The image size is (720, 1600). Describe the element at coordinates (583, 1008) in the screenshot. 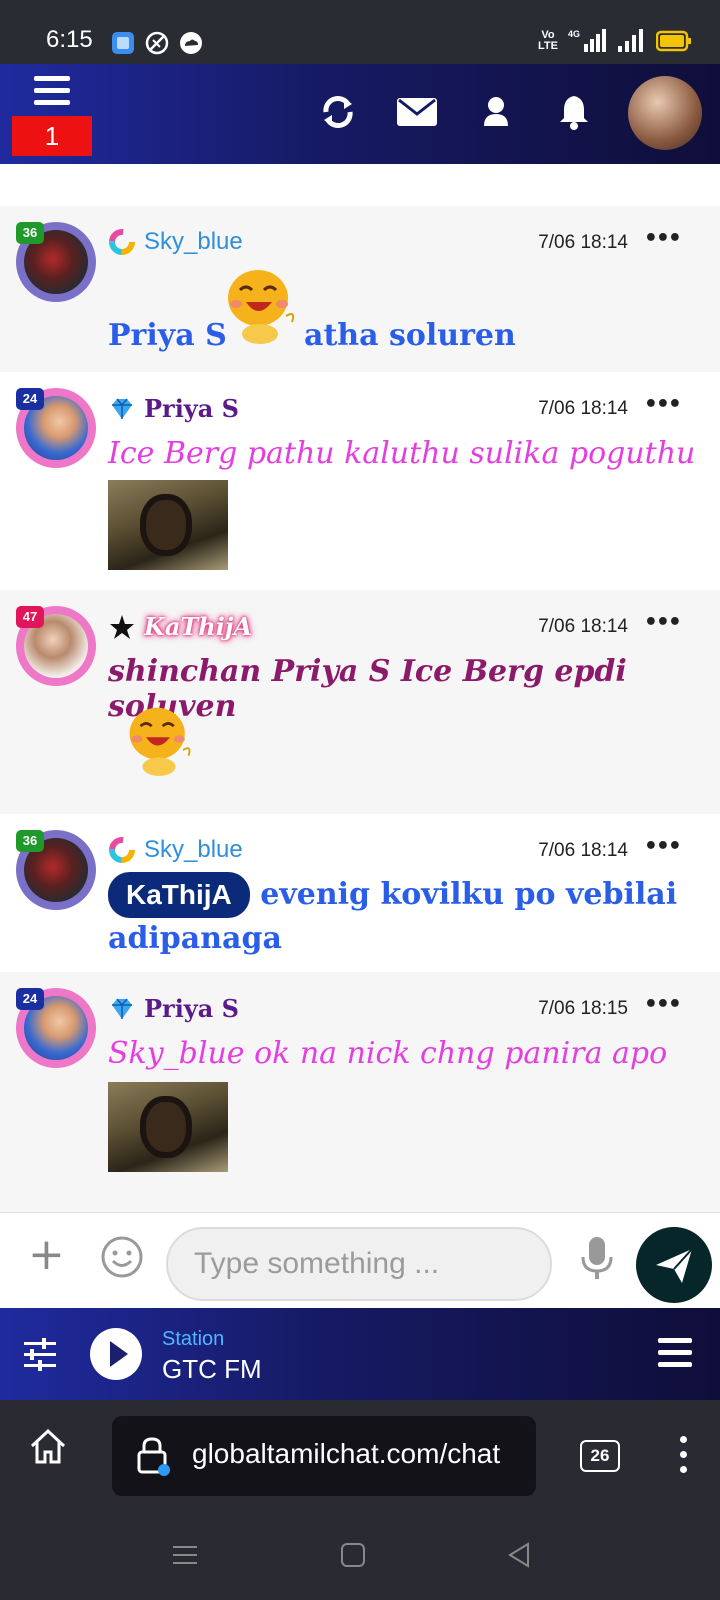

I see `message-time: 7/06 18:15` at that location.